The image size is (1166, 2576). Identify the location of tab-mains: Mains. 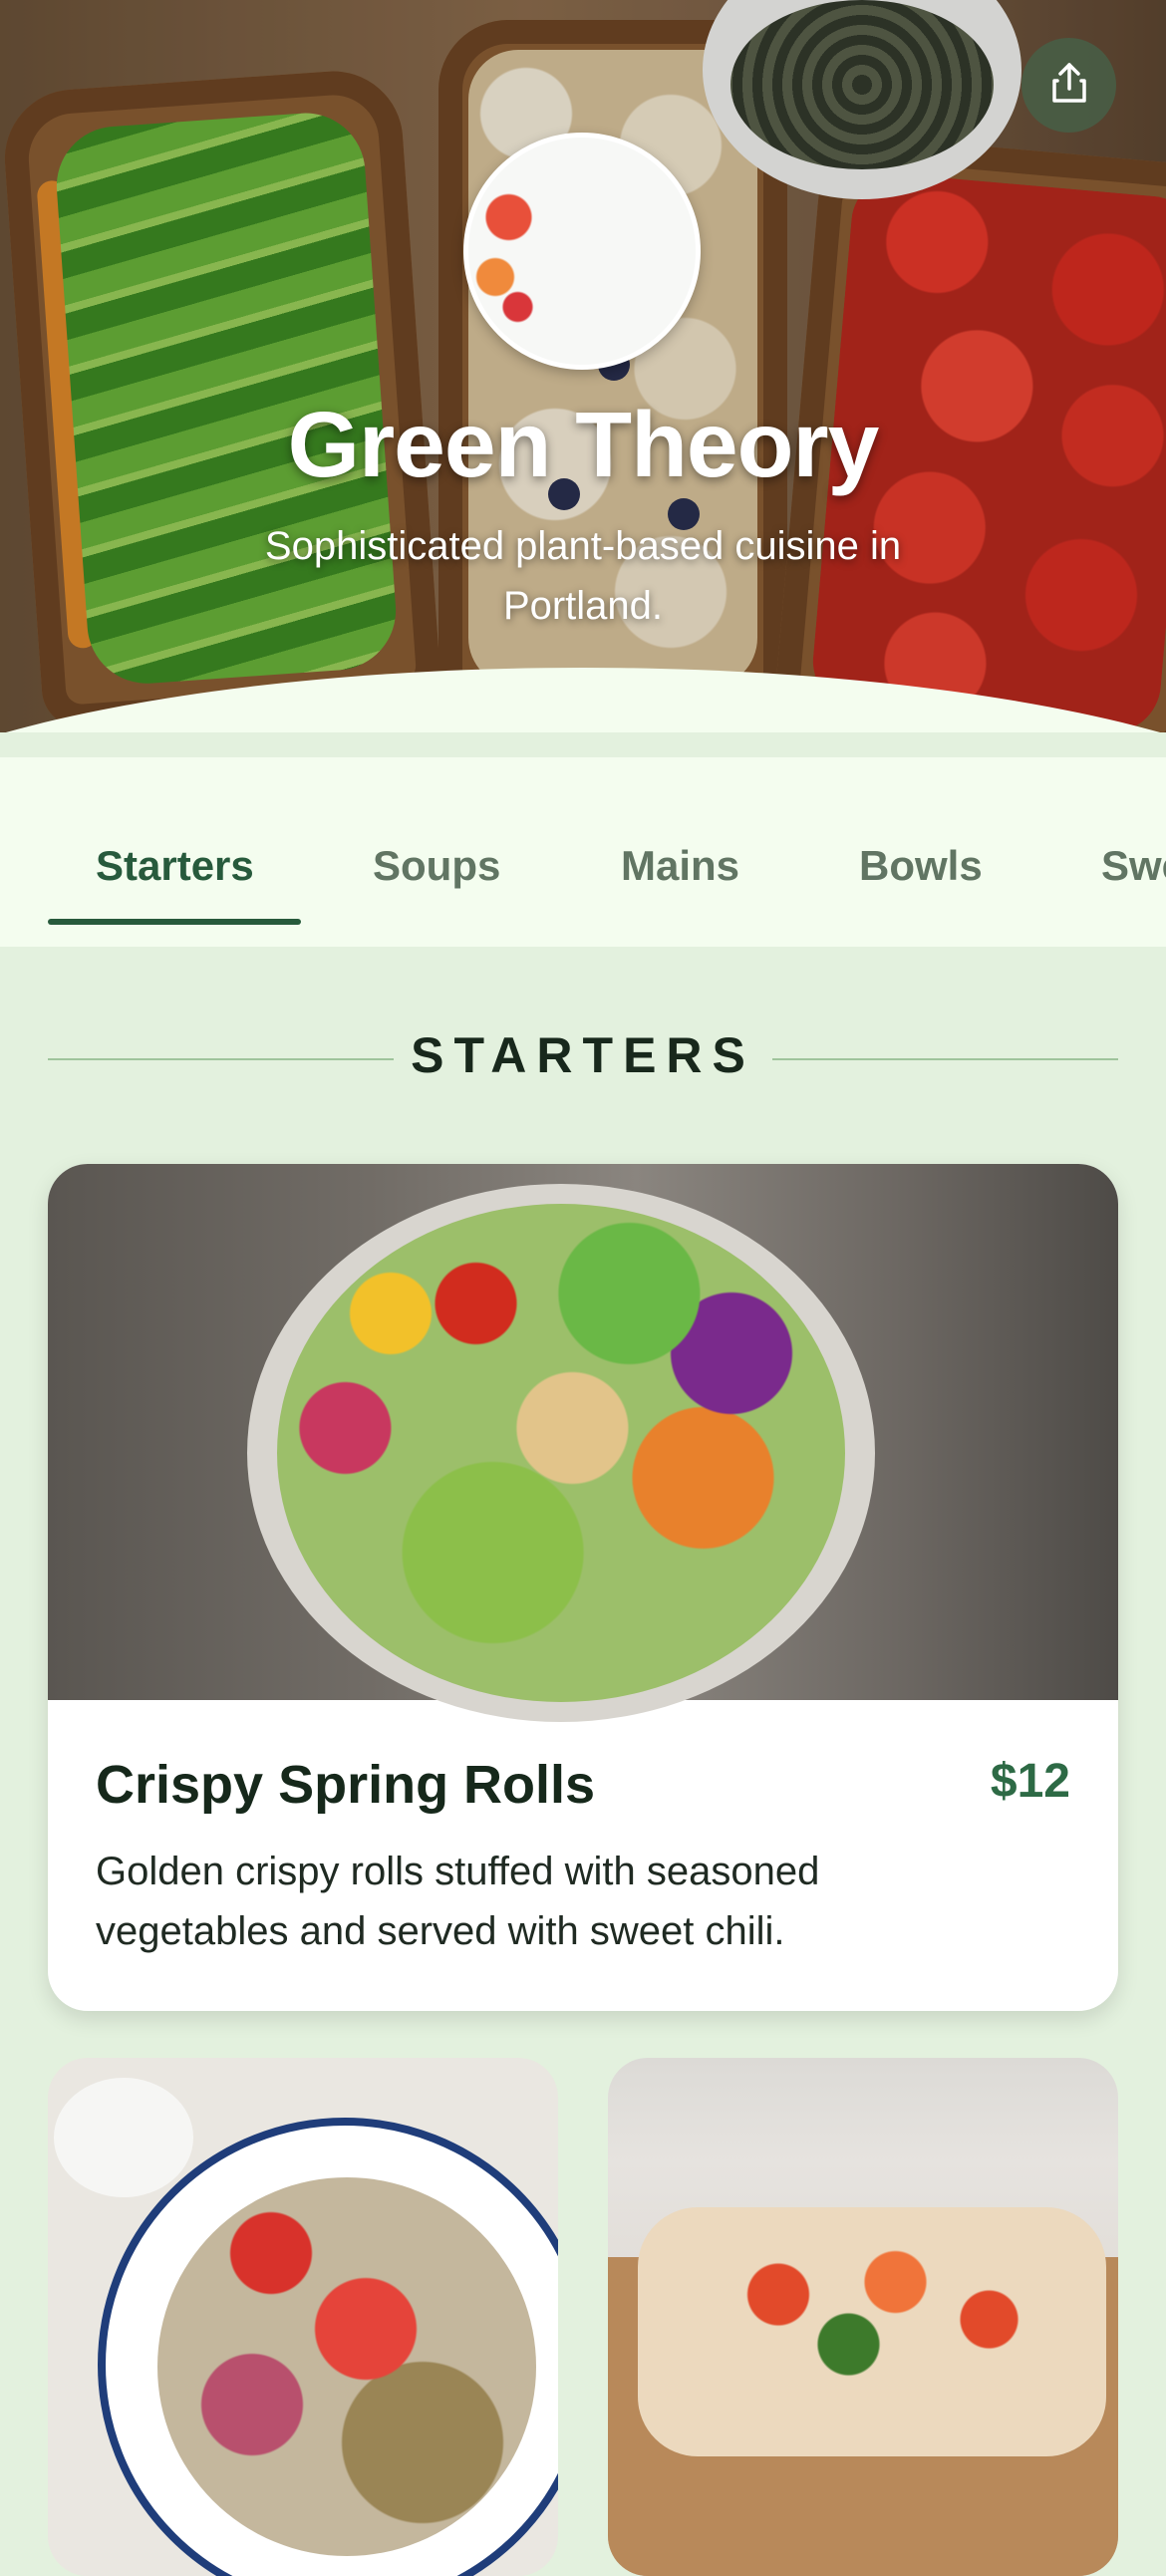
(680, 866).